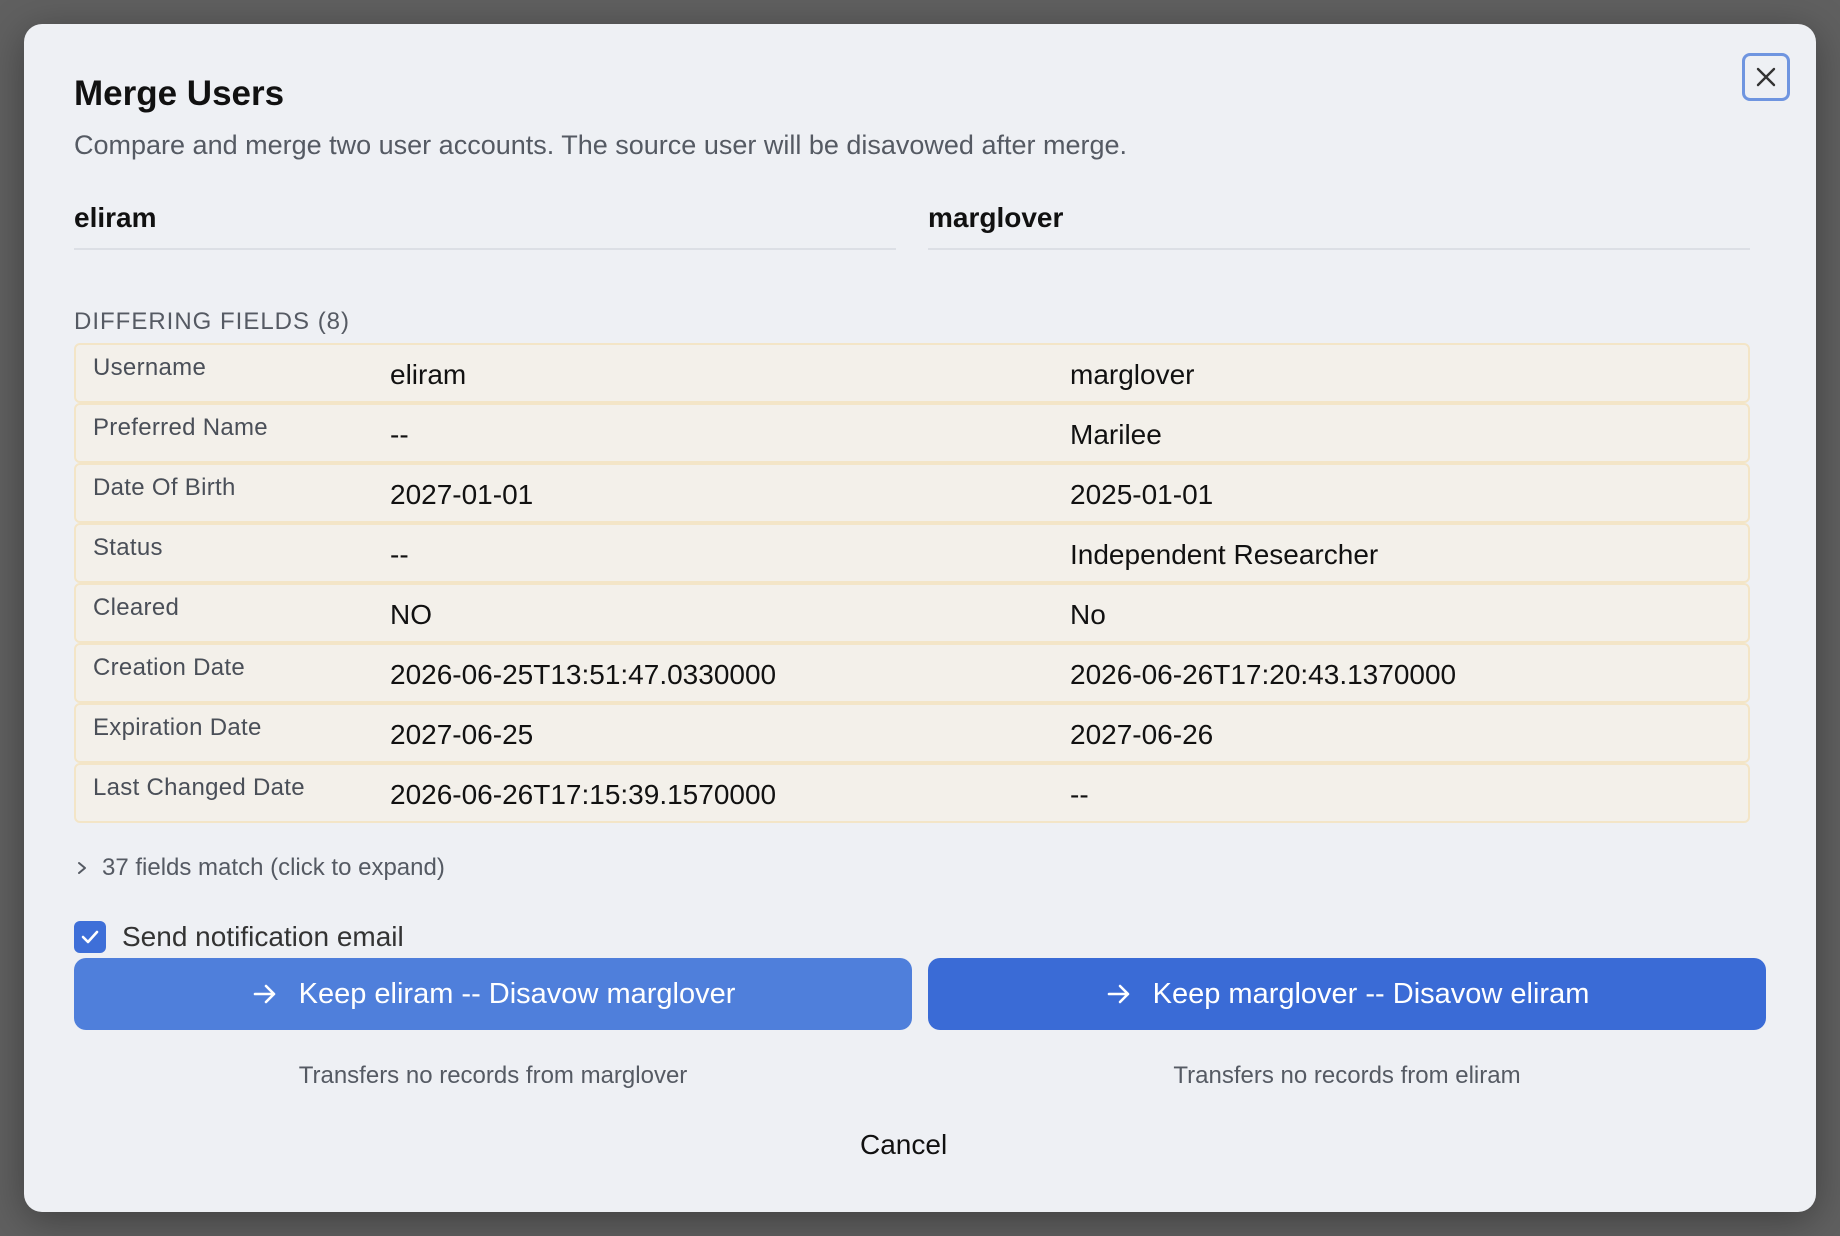 This screenshot has width=1840, height=1236. I want to click on table-row: Preferred Name -- Marilee, so click(912, 433).